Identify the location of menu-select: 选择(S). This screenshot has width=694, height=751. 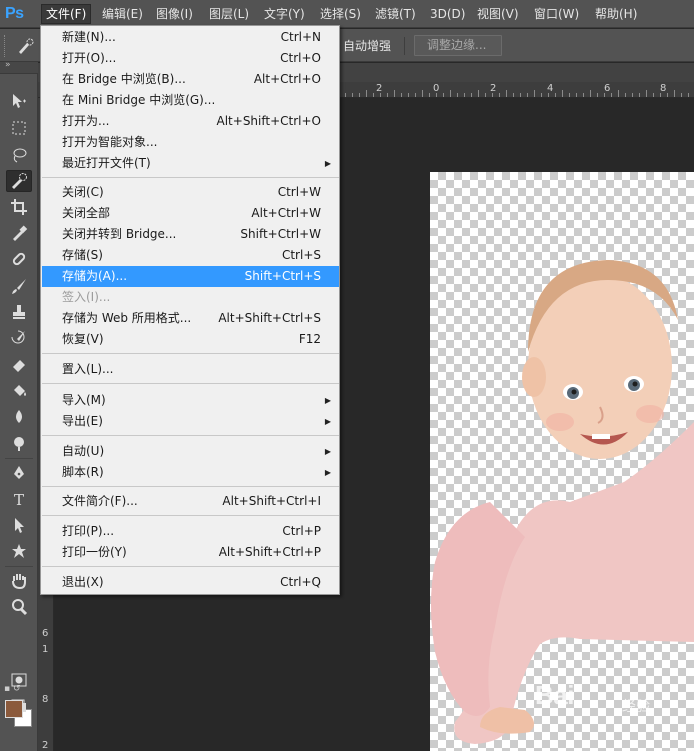
(340, 14).